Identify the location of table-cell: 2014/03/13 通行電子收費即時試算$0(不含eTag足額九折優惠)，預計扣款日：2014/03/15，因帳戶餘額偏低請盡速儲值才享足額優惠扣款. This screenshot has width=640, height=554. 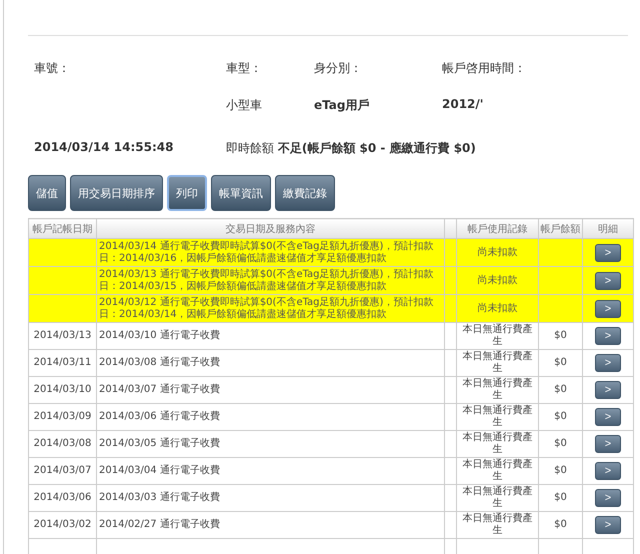
(266, 280).